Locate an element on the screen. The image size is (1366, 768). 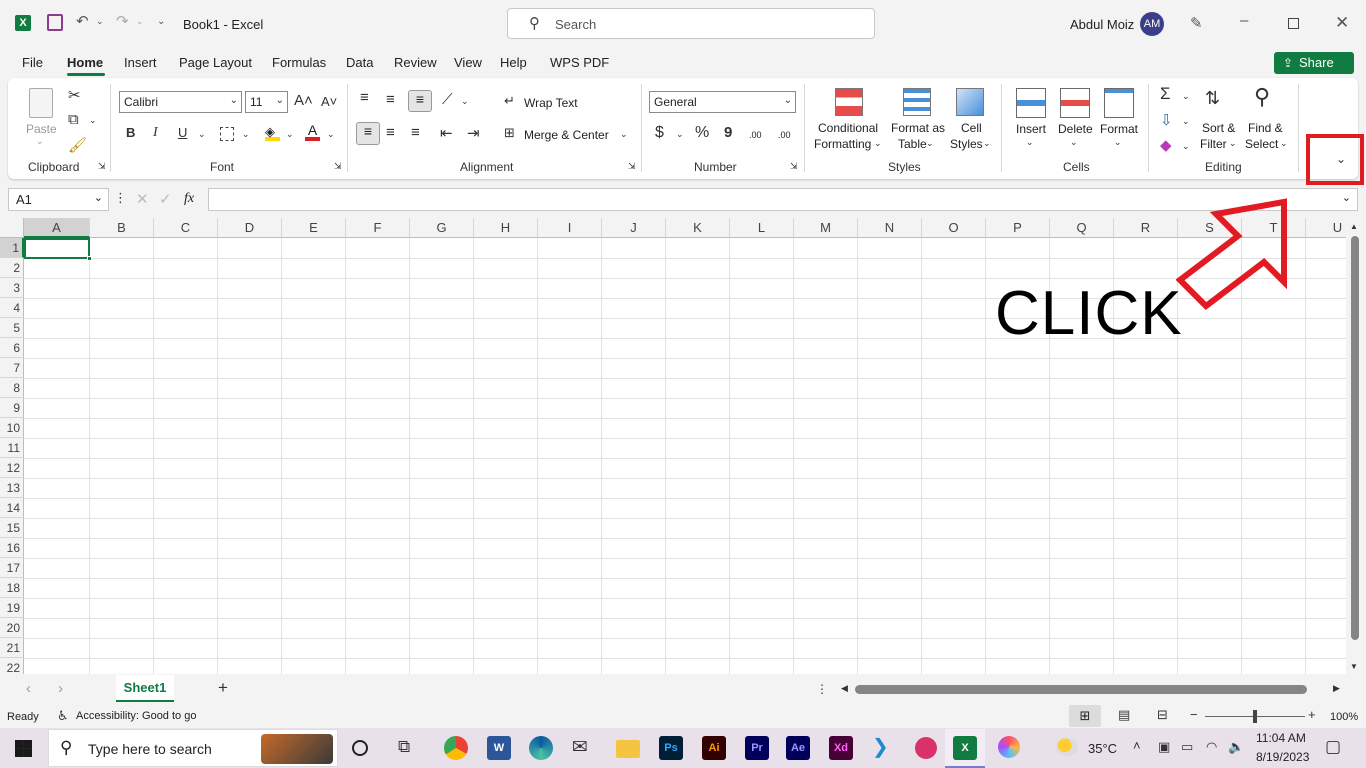
orientation-icon: ⟋ is located at coordinates (447, 99).